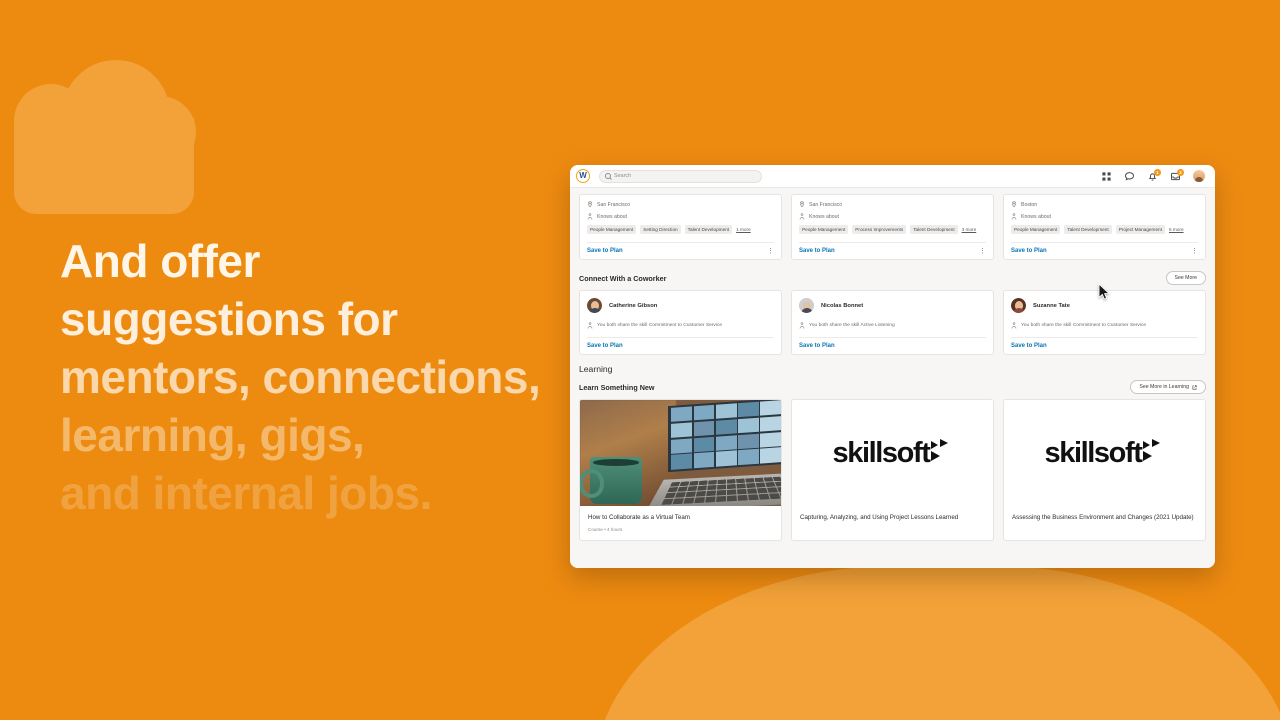 This screenshot has height=720, width=1280. I want to click on location-text: Boston, so click(1029, 204).